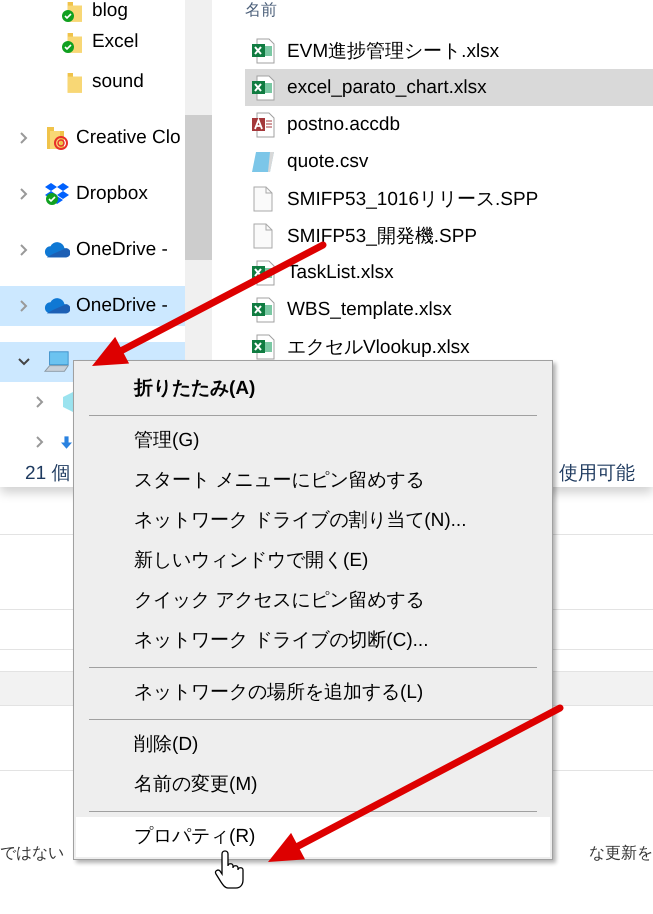 Image resolution: width=653 pixels, height=914 pixels. Describe the element at coordinates (313, 481) in the screenshot. I see `menu-item: スタート メニューにピン留めする` at that location.